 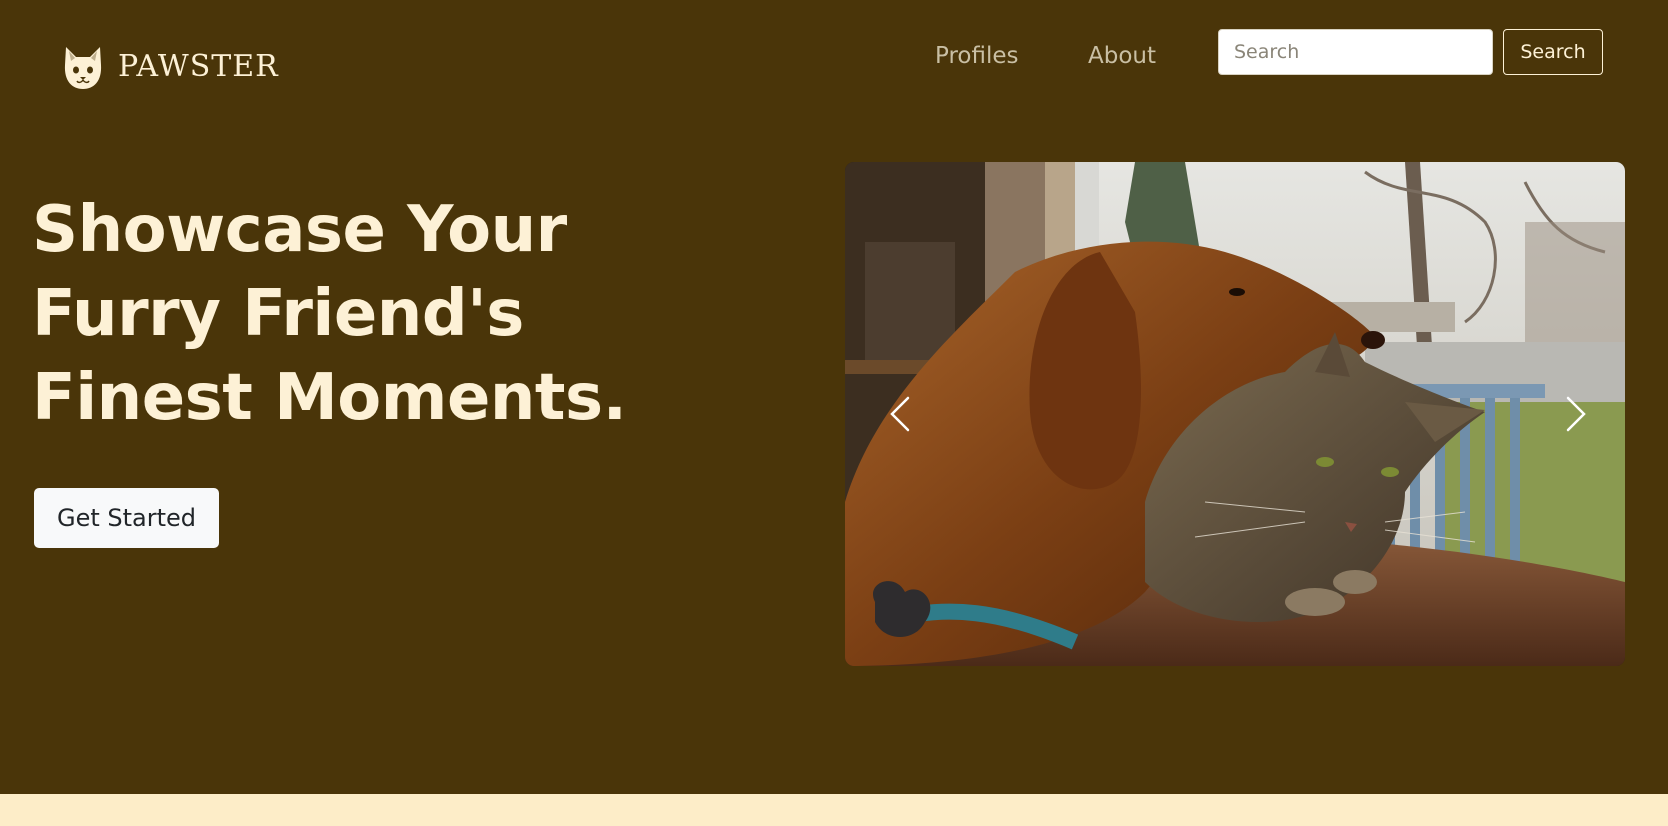 What do you see at coordinates (278, 314) in the screenshot?
I see `hero-title-line: Furry Friend's` at bounding box center [278, 314].